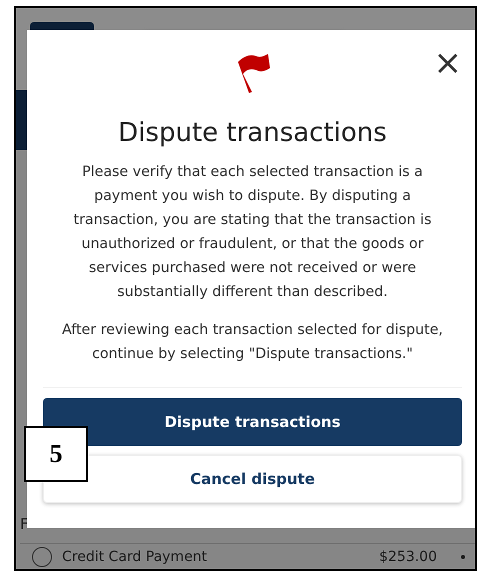  What do you see at coordinates (252, 342) in the screenshot?
I see `dialog-text: After reviewing each transaction selected for dispute, continue by selecting "Dispute transactions."` at bounding box center [252, 342].